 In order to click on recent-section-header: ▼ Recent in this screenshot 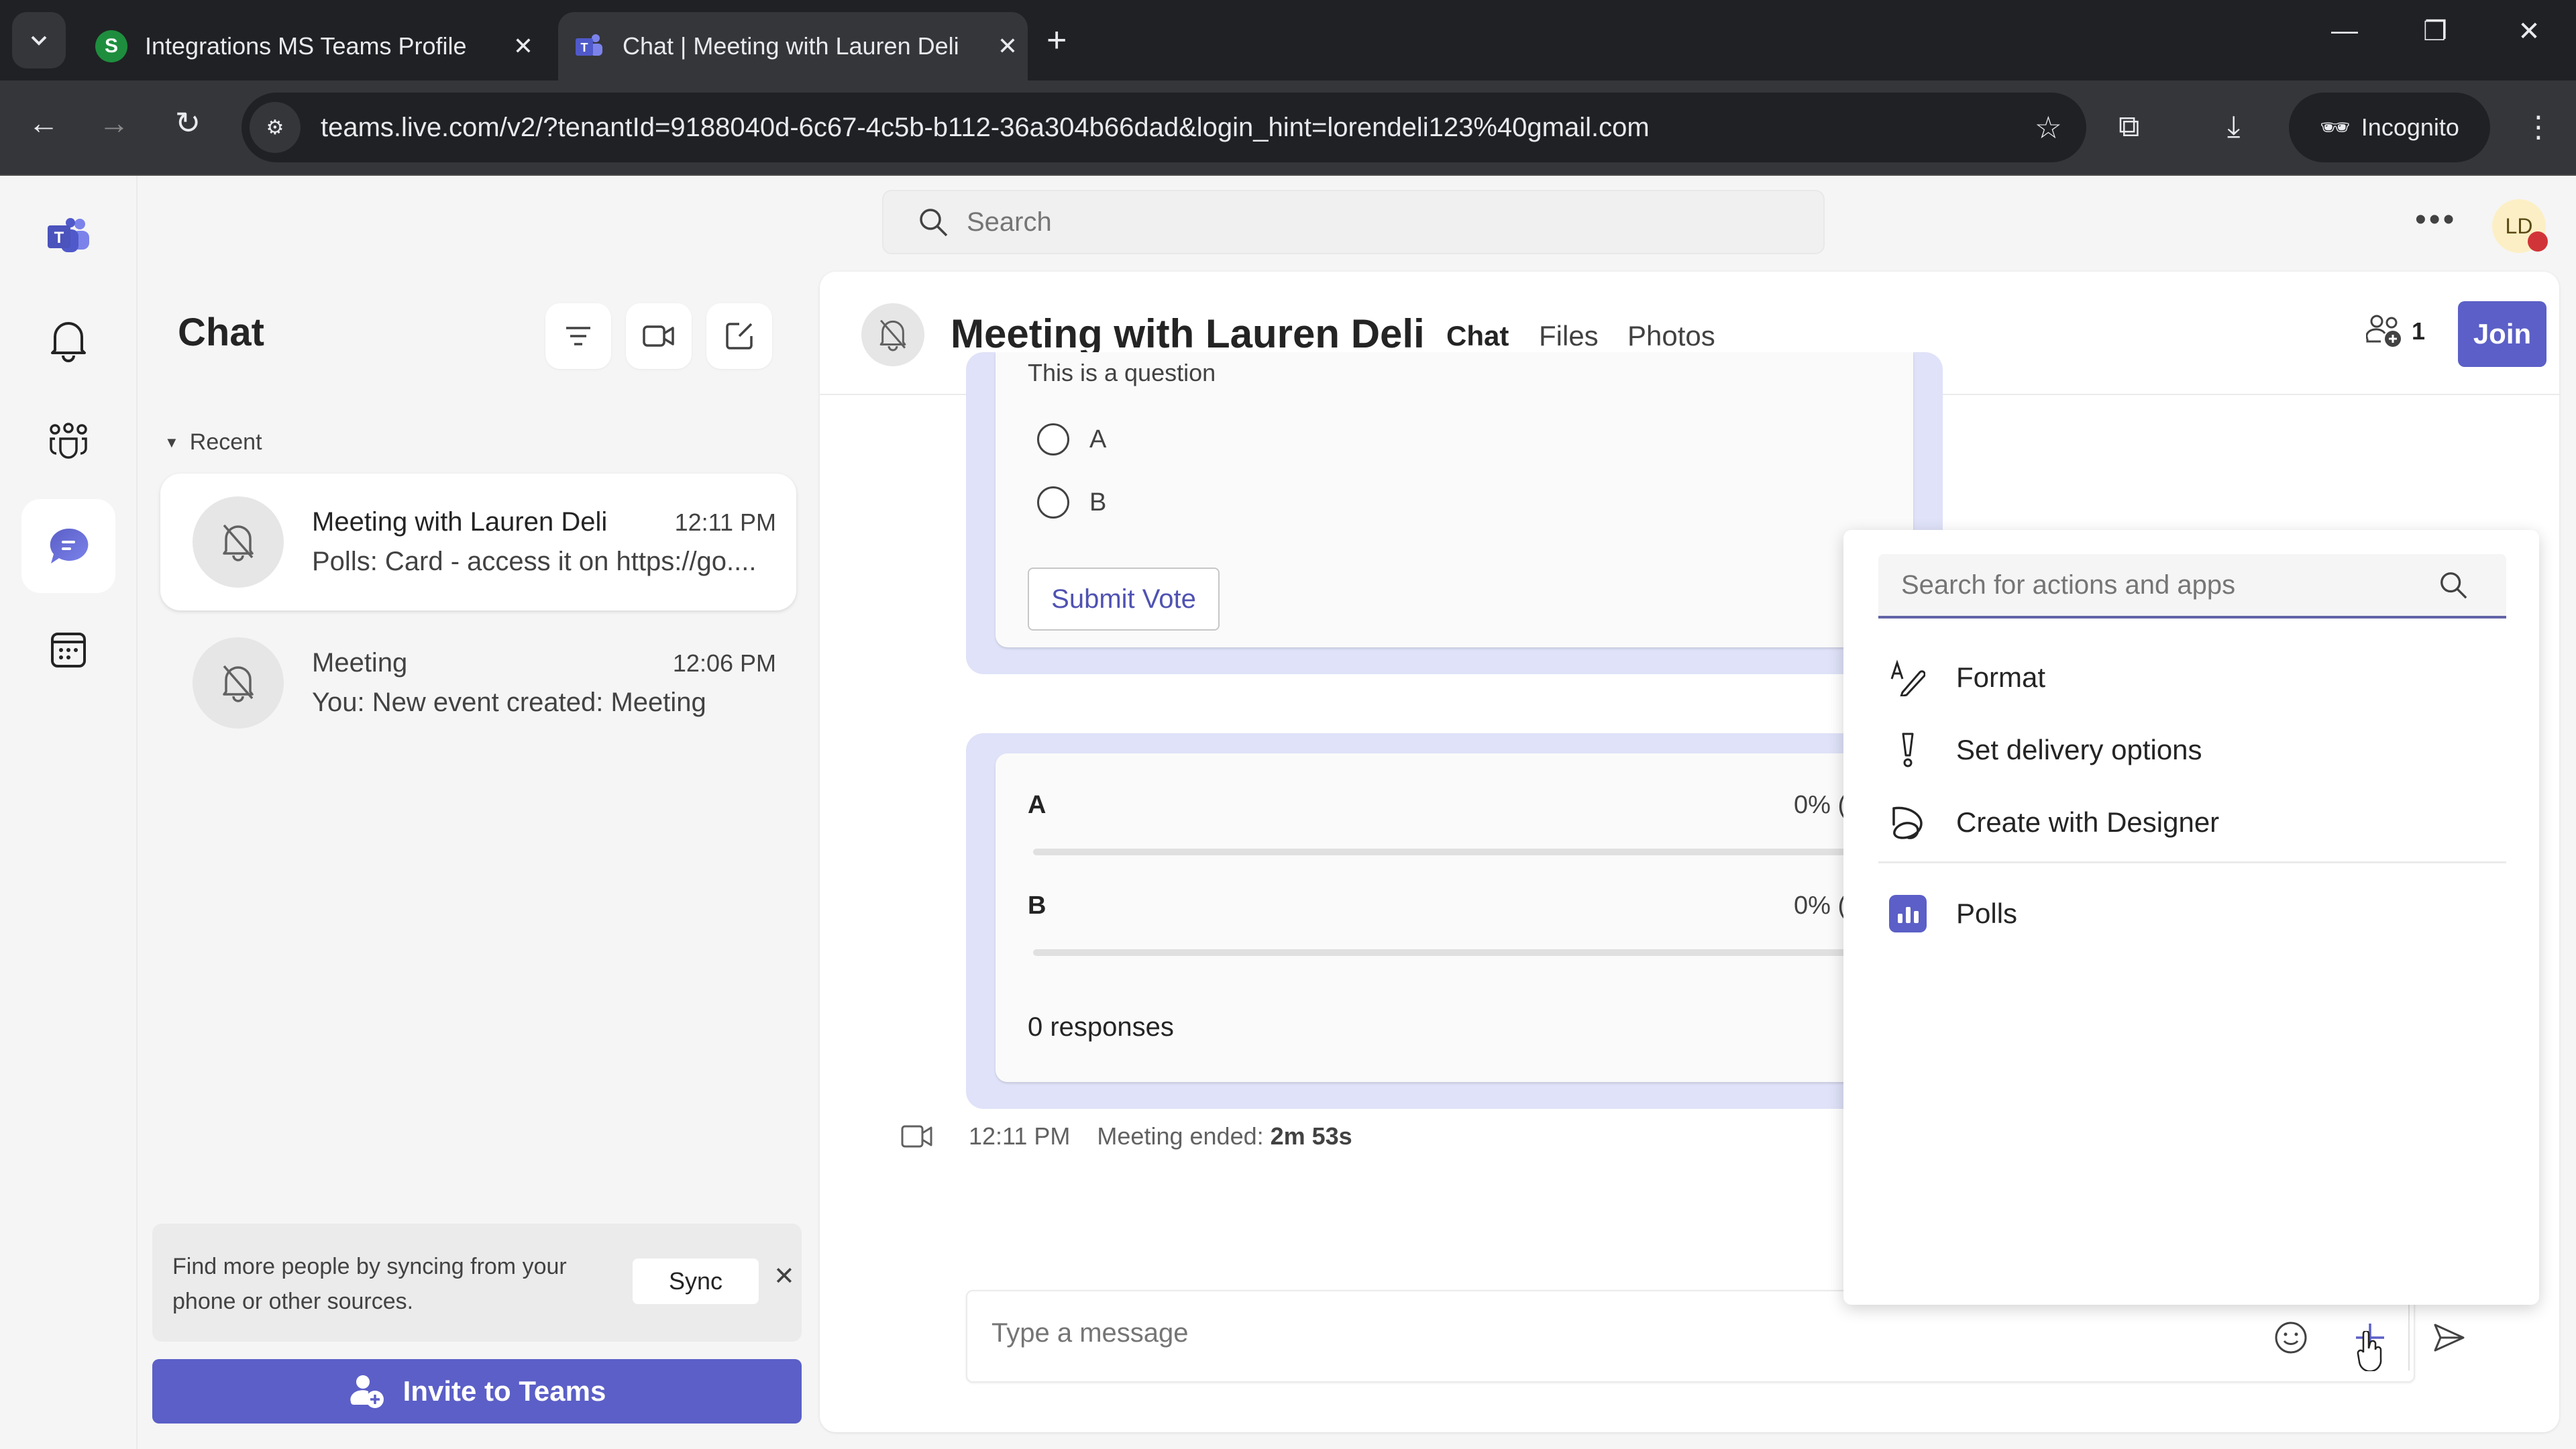, I will do `click(213, 442)`.